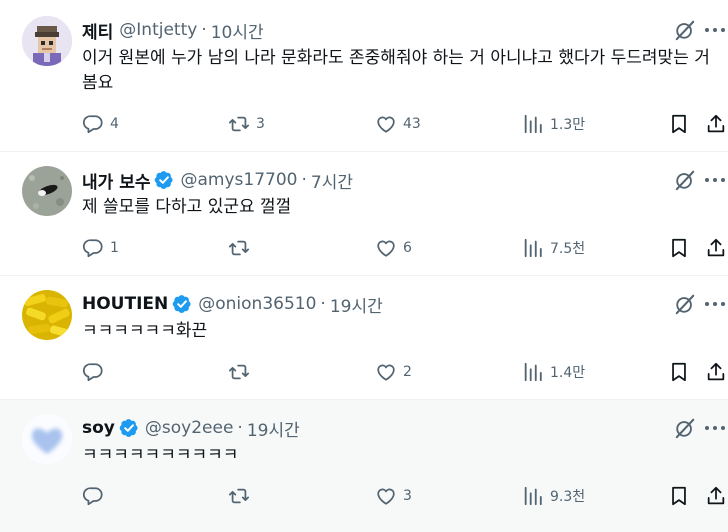  Describe the element at coordinates (125, 304) in the screenshot. I see `display-name: HOUTIEN` at that location.